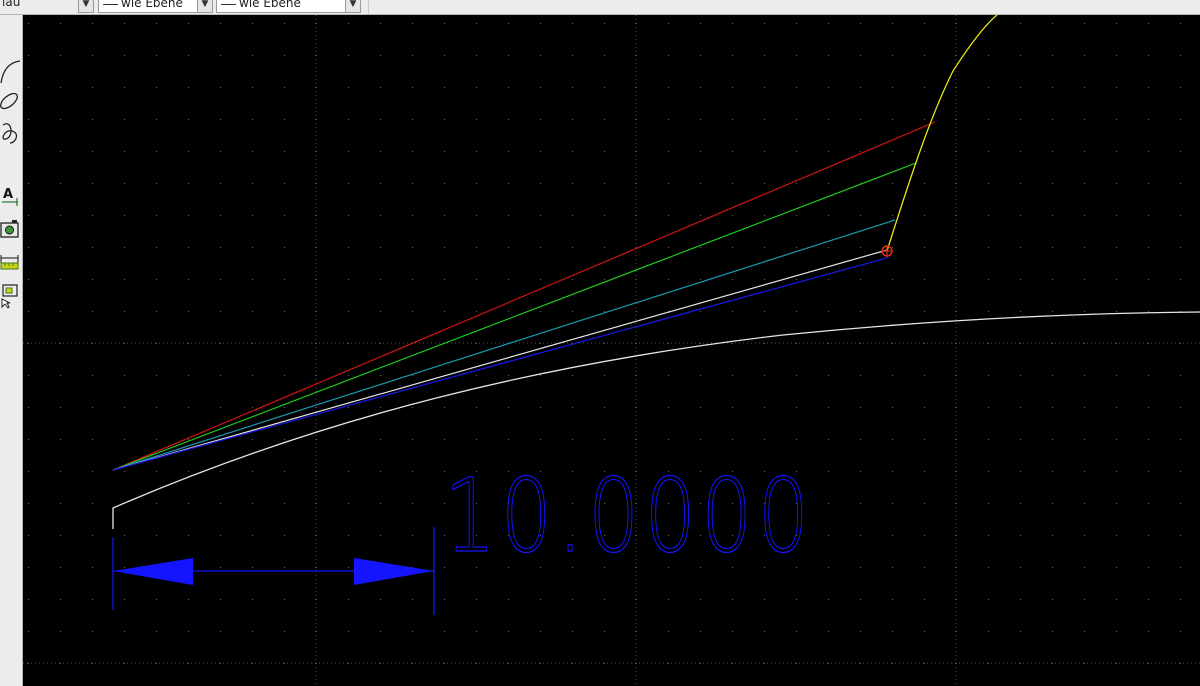 This screenshot has height=686, width=1200. I want to click on line-width-select: wie Ebene, so click(281, 6).